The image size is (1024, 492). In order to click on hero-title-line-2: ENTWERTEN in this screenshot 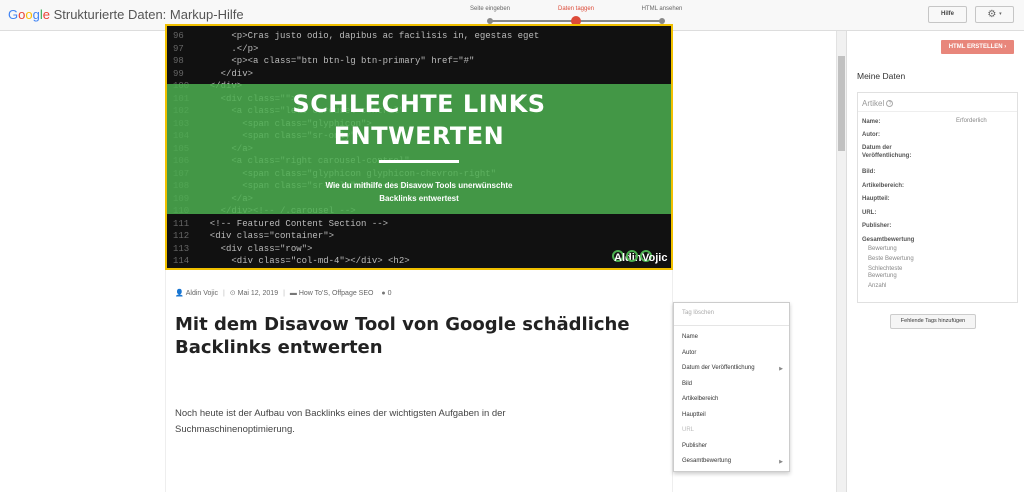, I will do `click(419, 136)`.